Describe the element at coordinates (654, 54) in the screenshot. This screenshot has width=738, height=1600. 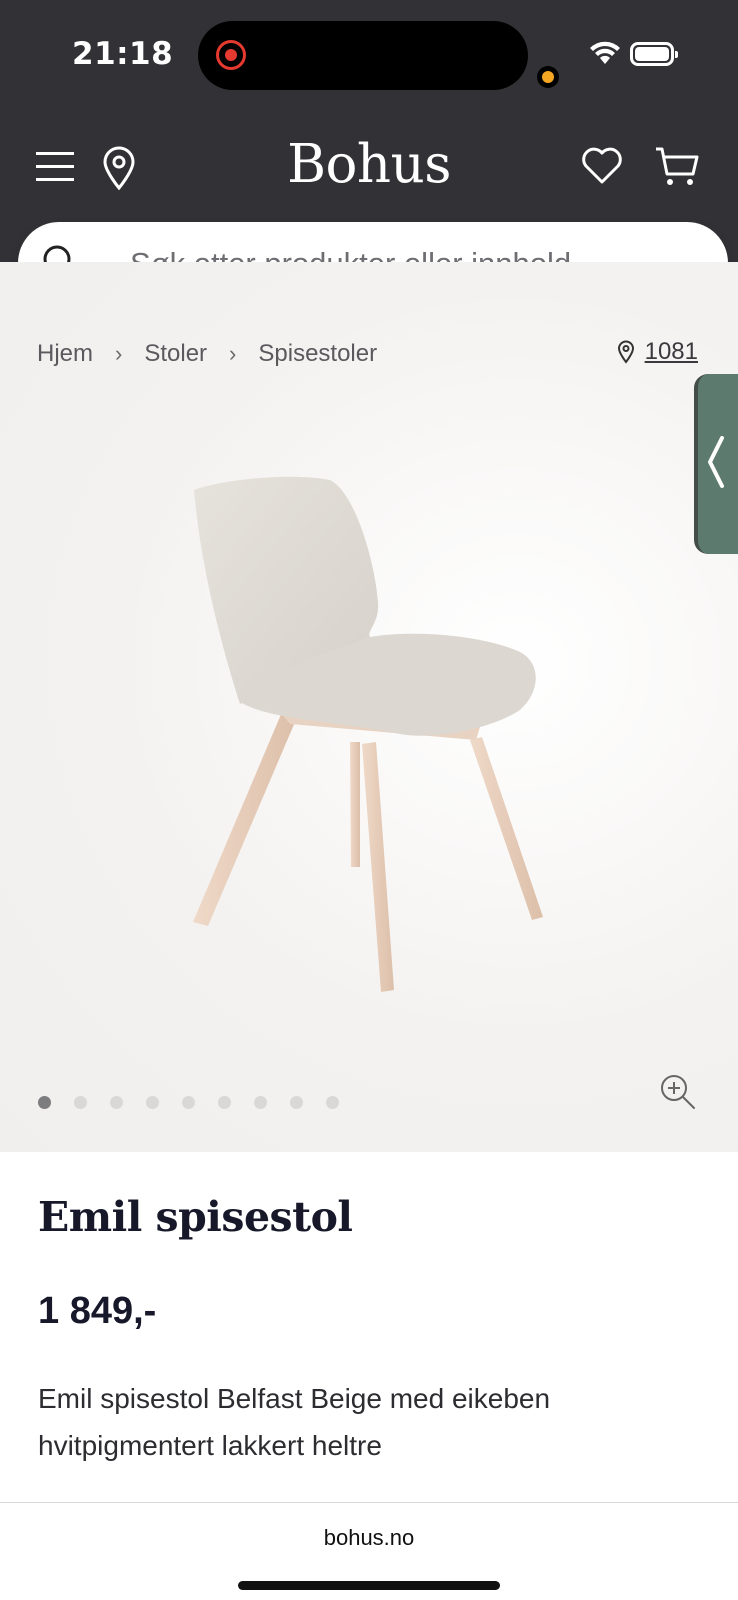
I see `battery-icon` at that location.